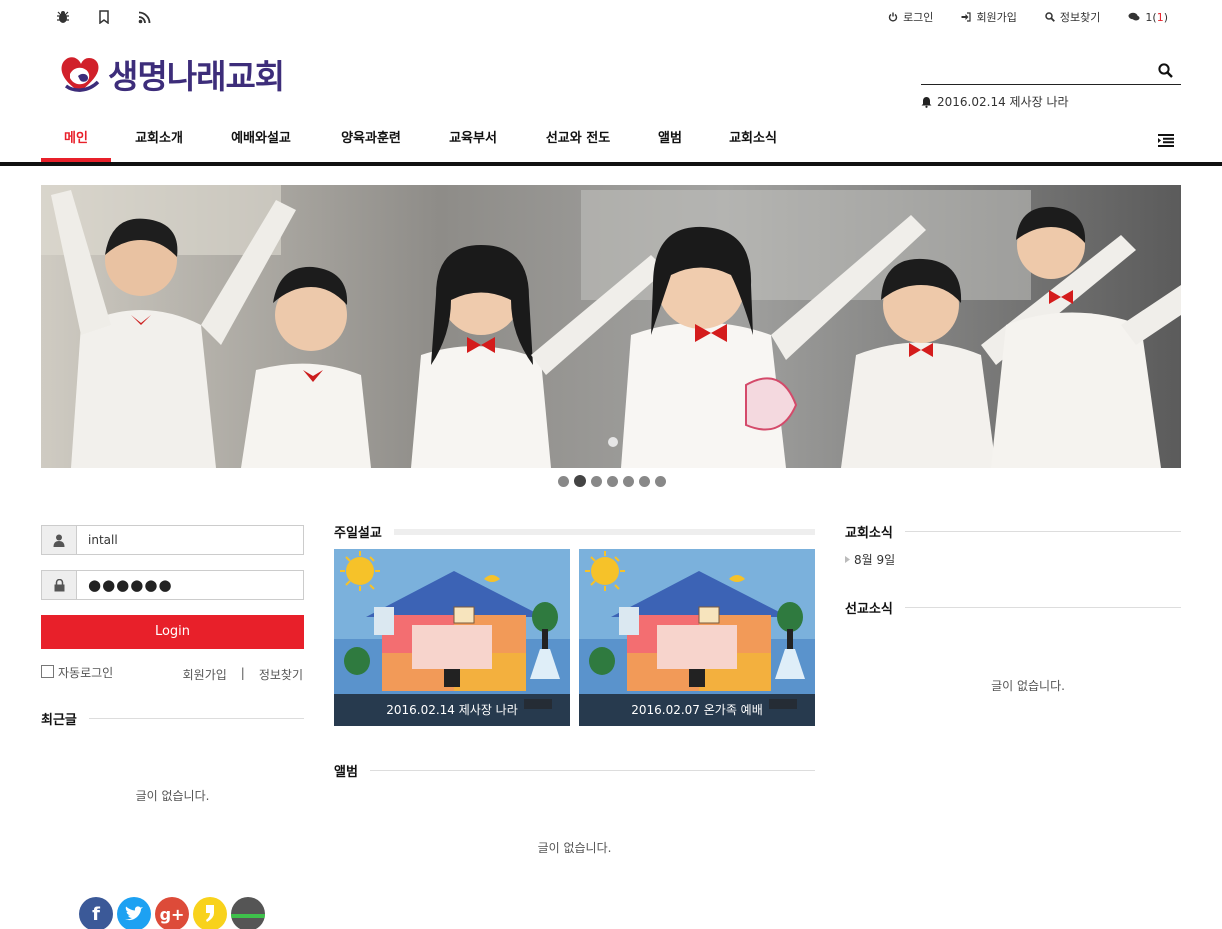 The width and height of the screenshot is (1222, 929). Describe the element at coordinates (205, 674) in the screenshot. I see `join-link-small: 회원가입` at that location.